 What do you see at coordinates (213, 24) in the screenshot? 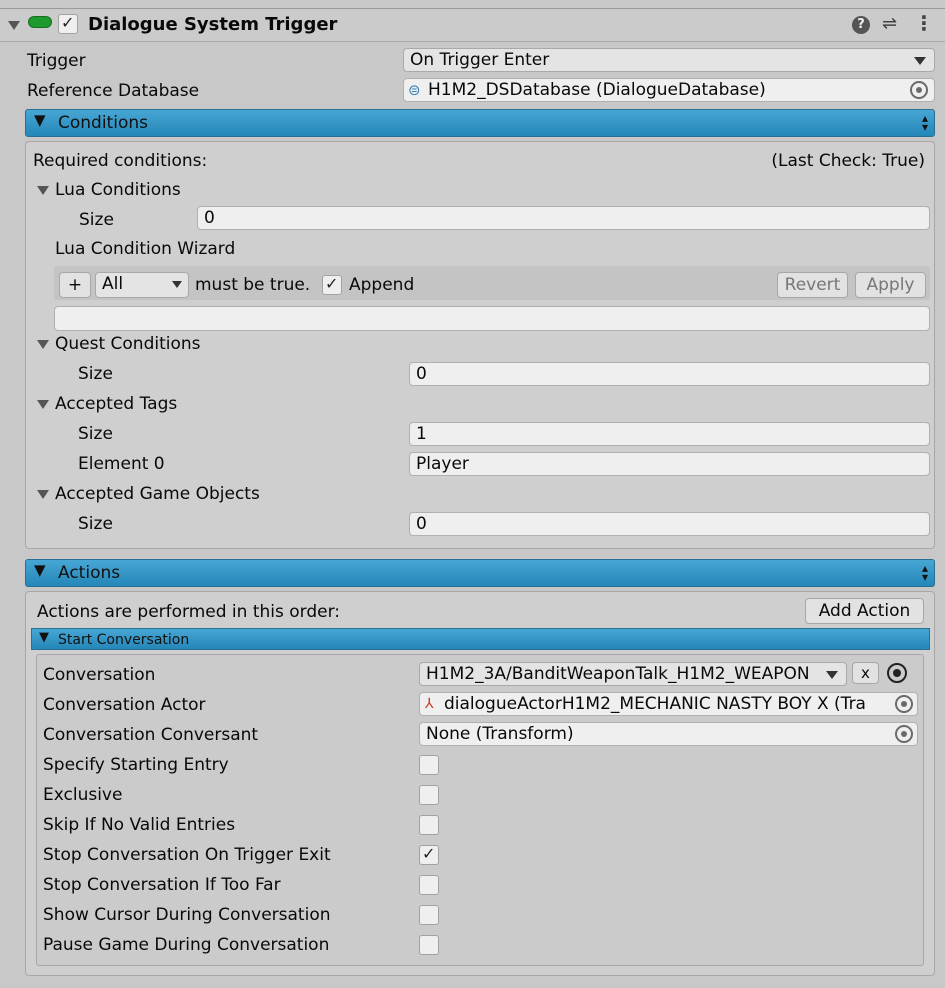
I see `component-title: Dialogue System Trigger` at bounding box center [213, 24].